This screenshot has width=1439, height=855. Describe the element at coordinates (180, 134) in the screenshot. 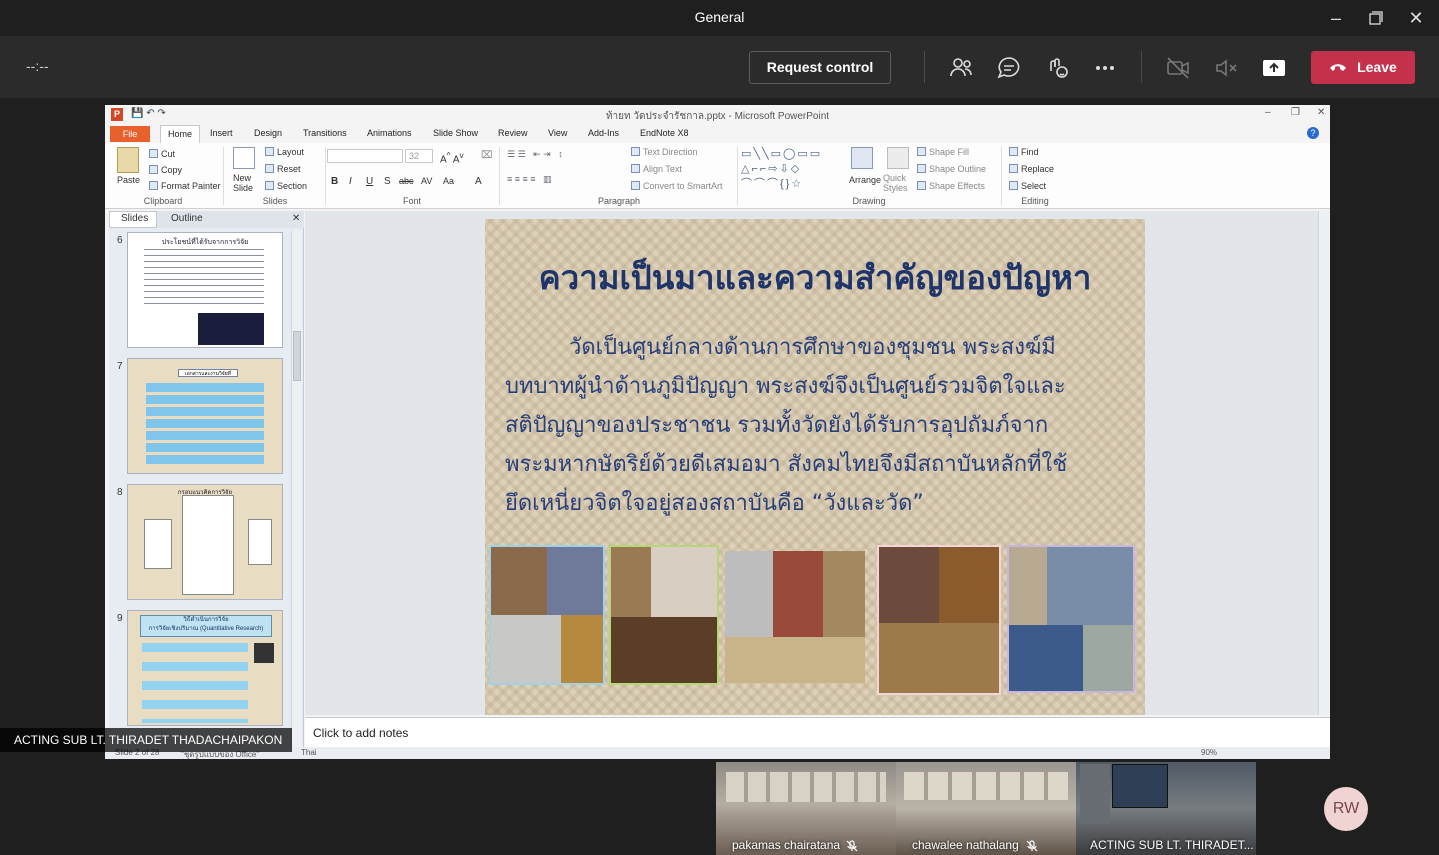

I see `tab-home: Home` at that location.